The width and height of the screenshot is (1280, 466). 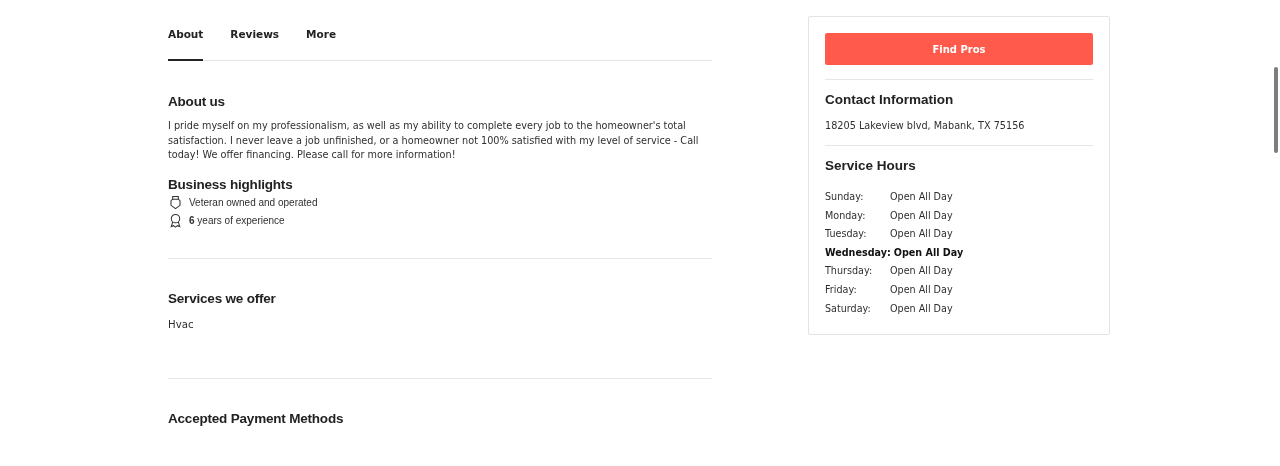 What do you see at coordinates (846, 234) in the screenshot?
I see `day-label: Tuesday:` at bounding box center [846, 234].